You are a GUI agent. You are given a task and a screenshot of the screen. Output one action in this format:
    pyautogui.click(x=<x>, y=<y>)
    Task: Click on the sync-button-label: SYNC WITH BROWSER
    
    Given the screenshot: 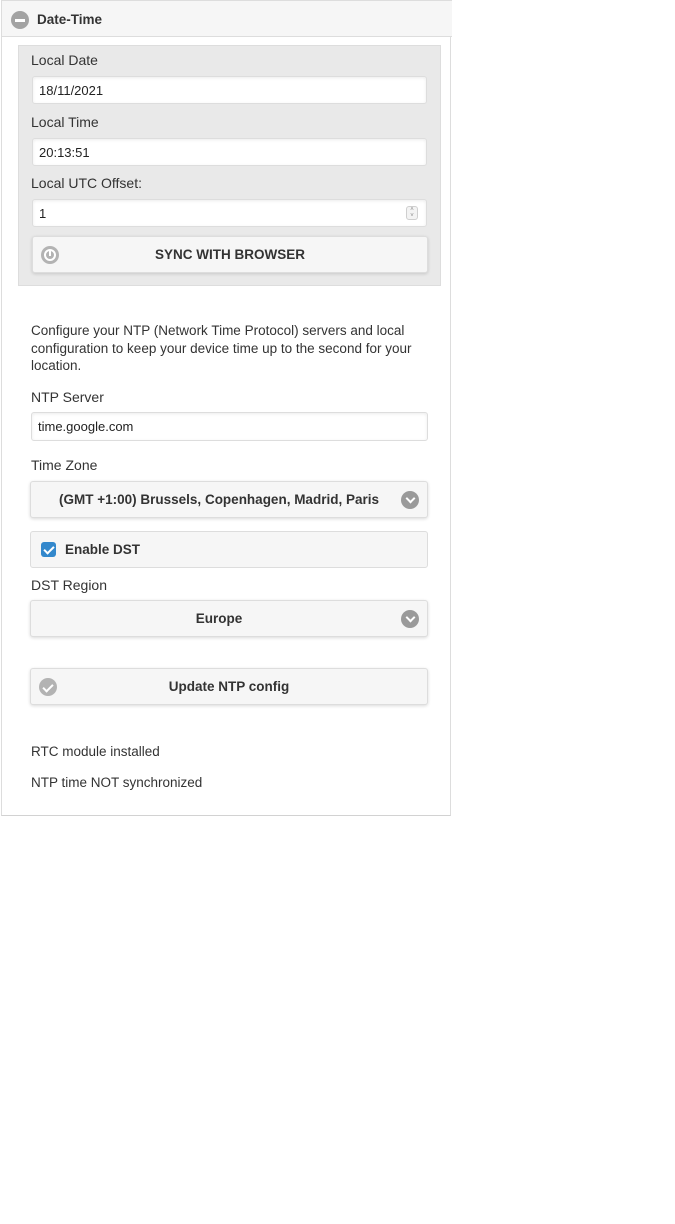 What is the action you would take?
    pyautogui.click(x=230, y=254)
    